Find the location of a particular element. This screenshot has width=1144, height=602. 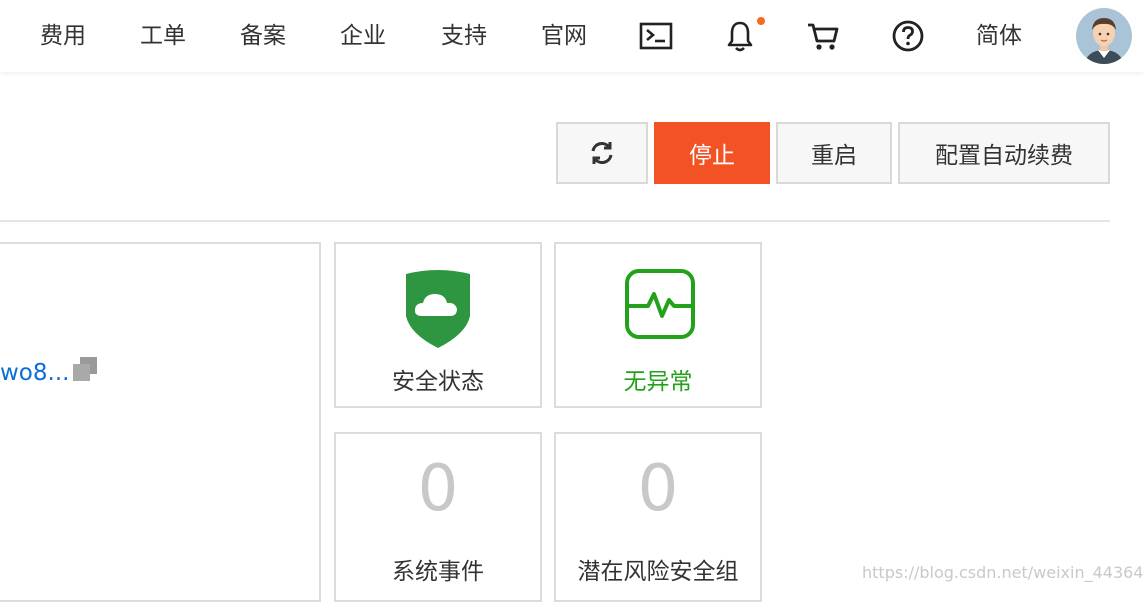

bell-icon is located at coordinates (740, 36).